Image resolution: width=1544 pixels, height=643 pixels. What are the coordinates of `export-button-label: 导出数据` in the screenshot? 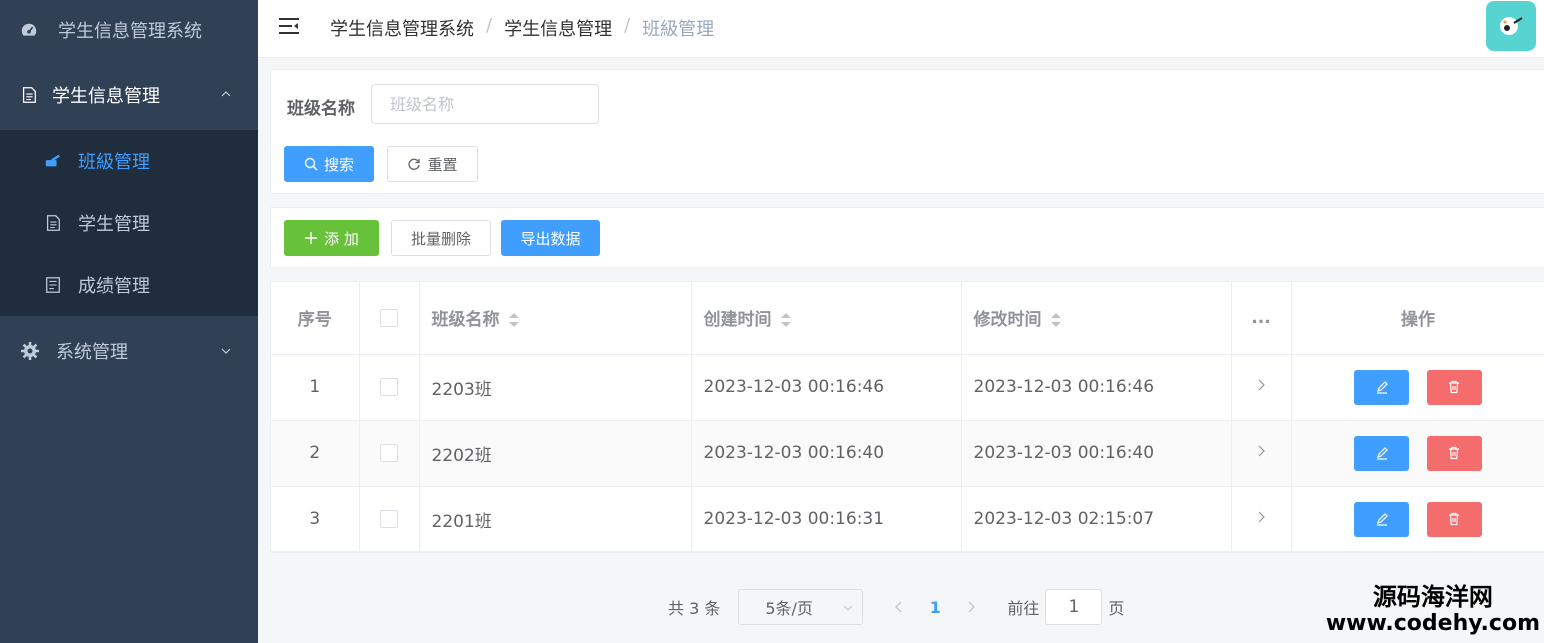 It's located at (550, 238).